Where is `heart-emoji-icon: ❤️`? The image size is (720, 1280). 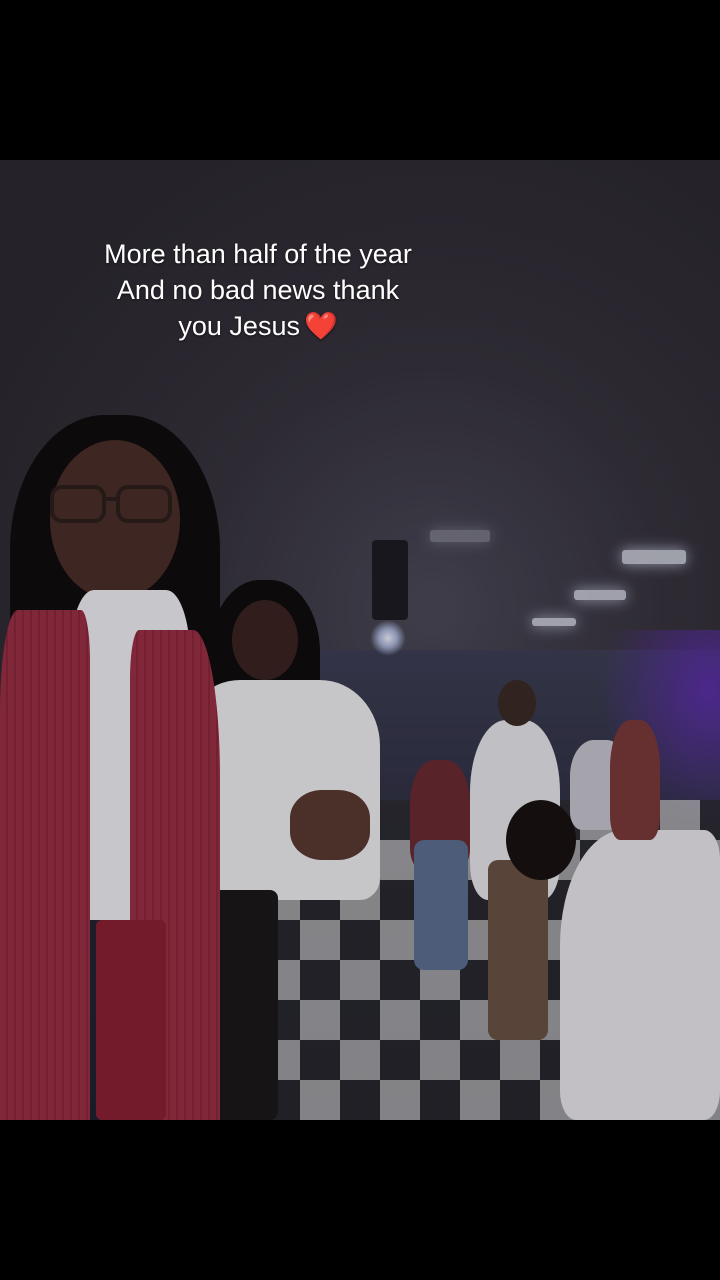 heart-emoji-icon: ❤️ is located at coordinates (320, 326).